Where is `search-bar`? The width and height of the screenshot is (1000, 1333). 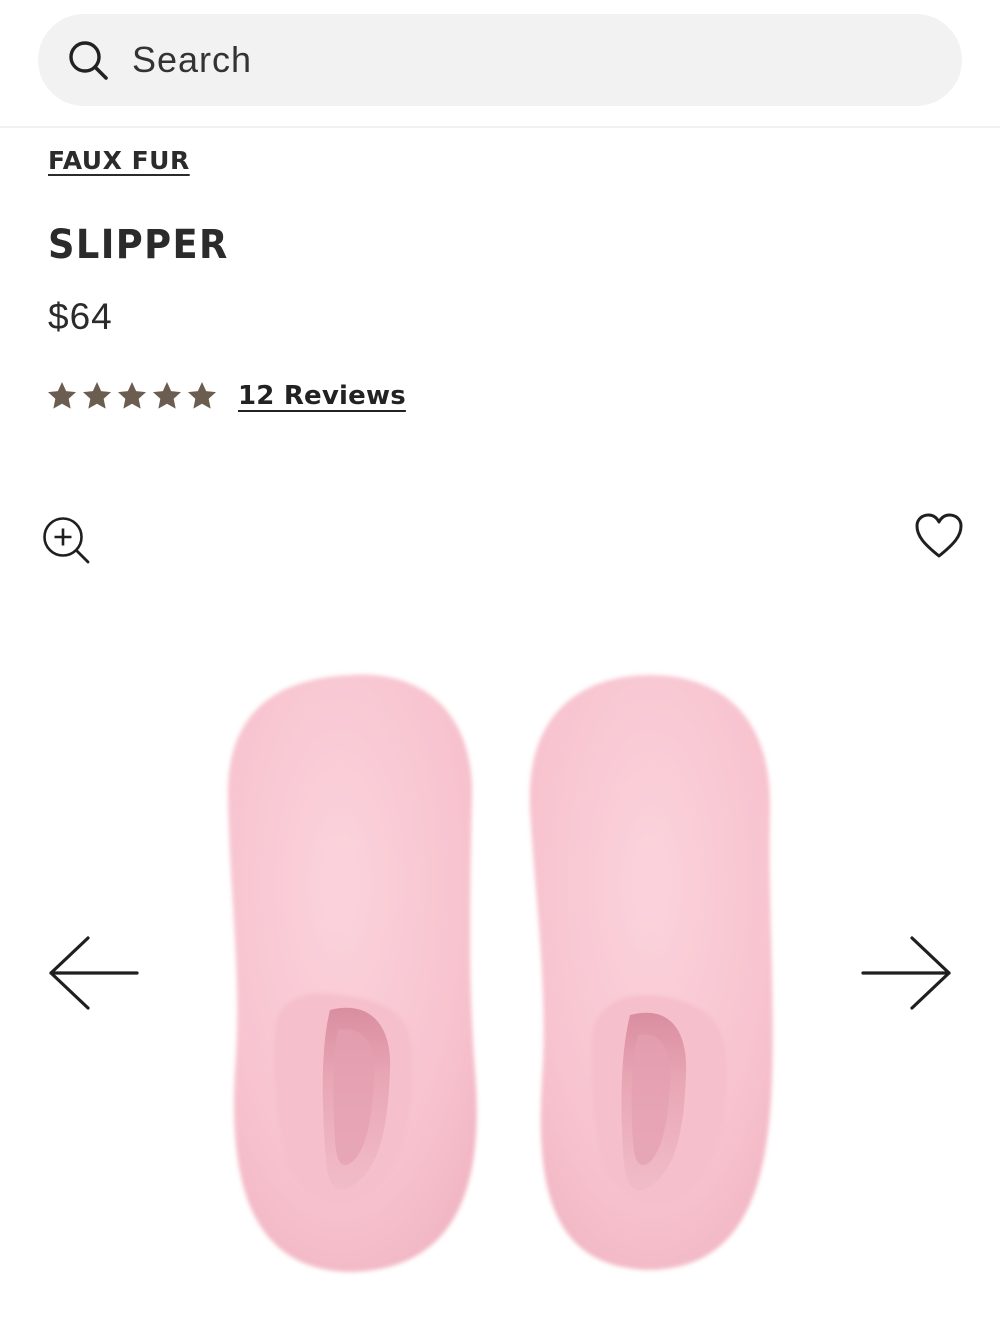
search-bar is located at coordinates (500, 60).